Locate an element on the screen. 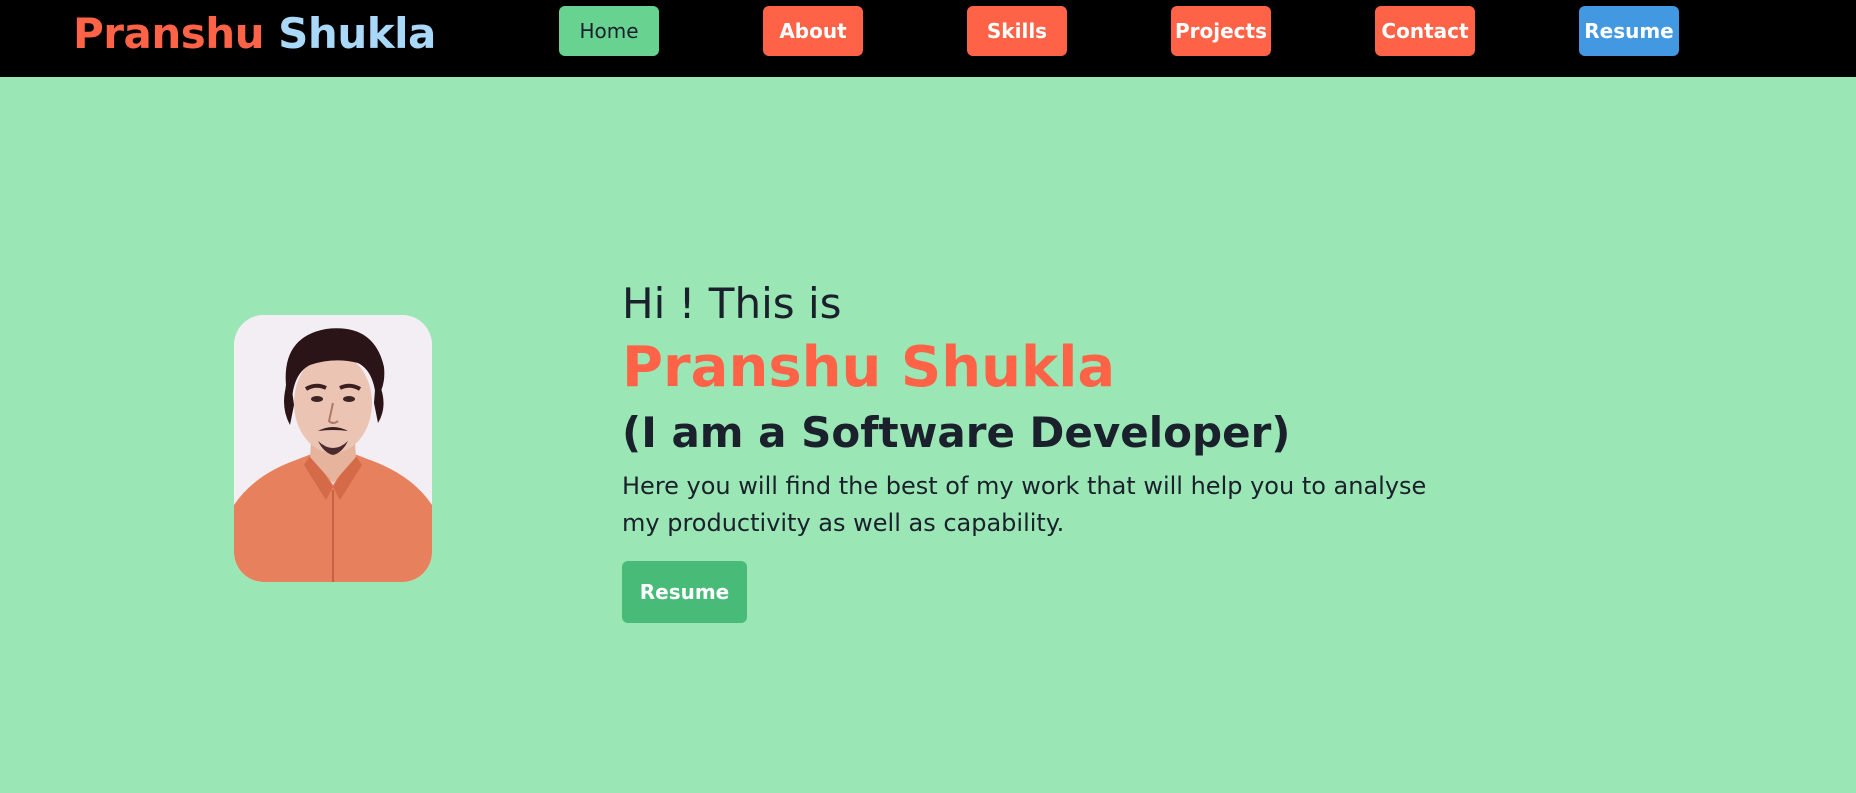  nav-home-button: Home is located at coordinates (609, 31).